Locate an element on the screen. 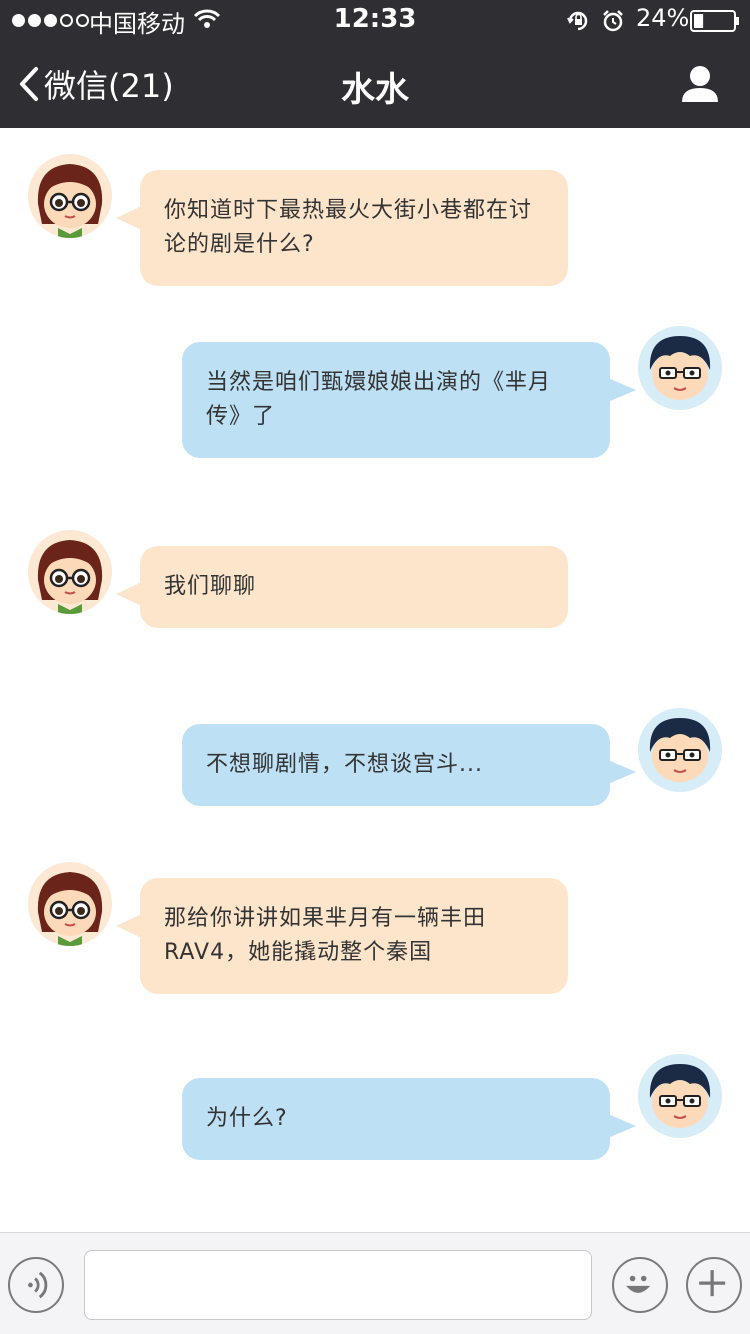  message-bubble: 那给你讲讲如果芈月有一辆丰田RAV4，她能撬动整个秦国 is located at coordinates (342, 936).